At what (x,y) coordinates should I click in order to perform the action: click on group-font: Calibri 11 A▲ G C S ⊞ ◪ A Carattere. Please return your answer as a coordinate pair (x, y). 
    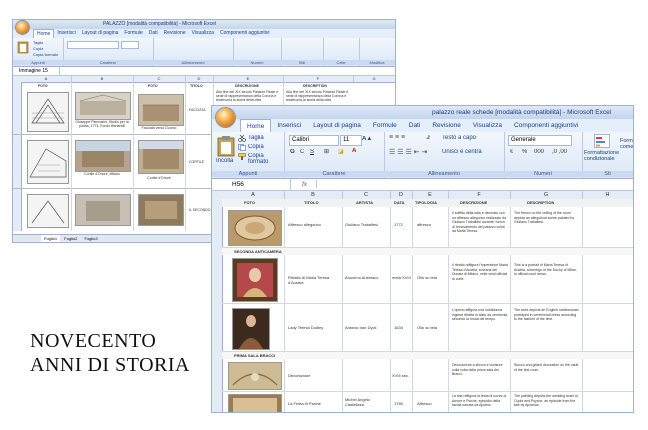
    Looking at the image, I should click on (334, 155).